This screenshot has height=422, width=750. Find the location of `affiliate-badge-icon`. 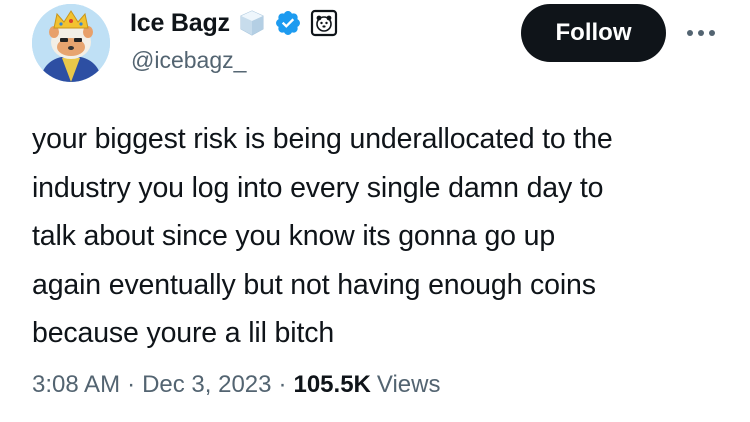

affiliate-badge-icon is located at coordinates (324, 23).